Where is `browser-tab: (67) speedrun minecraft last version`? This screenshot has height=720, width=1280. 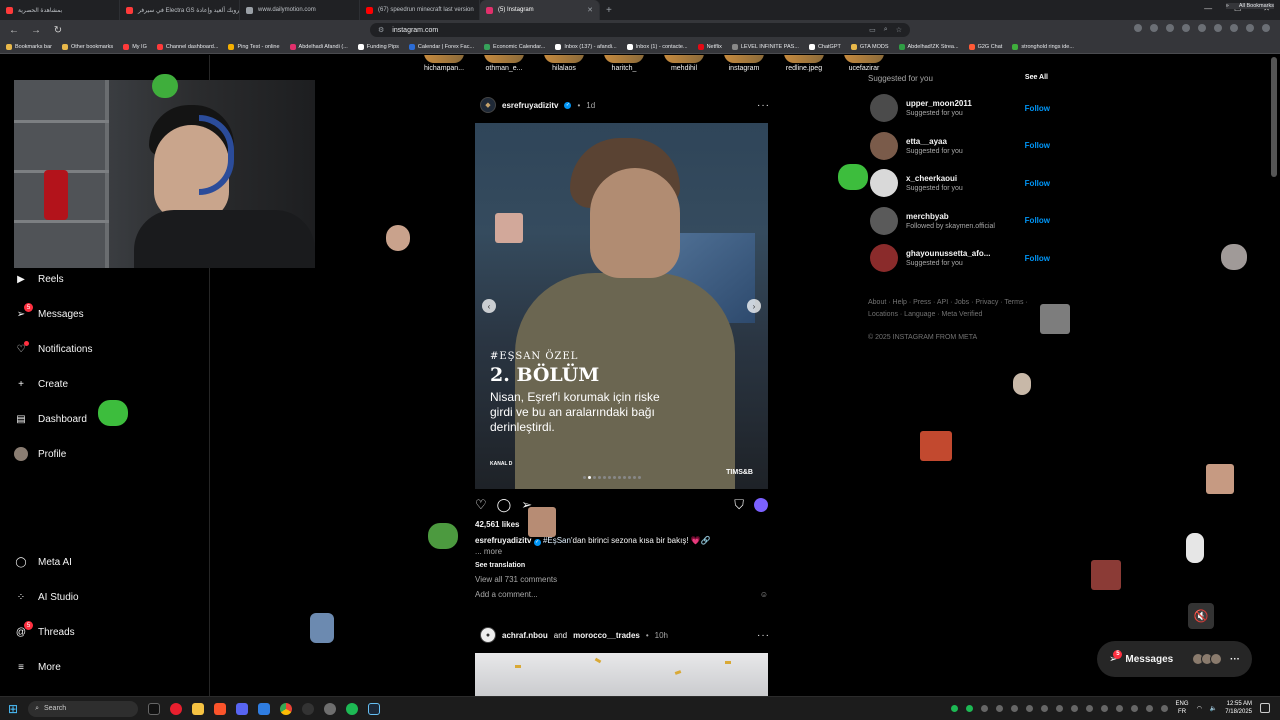 browser-tab: (67) speedrun minecraft last version is located at coordinates (420, 10).